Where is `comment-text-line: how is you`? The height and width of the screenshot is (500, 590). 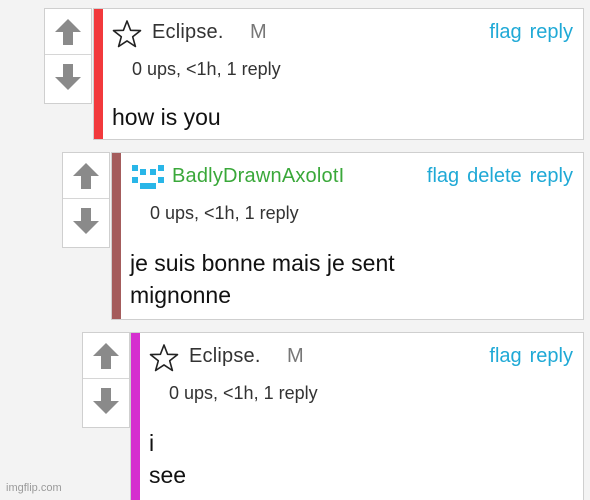
comment-text-line: how is you is located at coordinates (166, 117).